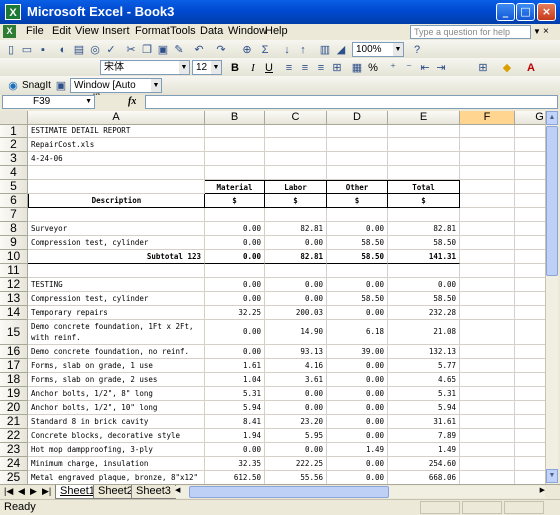 Image resolution: width=560 pixels, height=515 pixels. I want to click on cell-b9: 0.00, so click(235, 243).